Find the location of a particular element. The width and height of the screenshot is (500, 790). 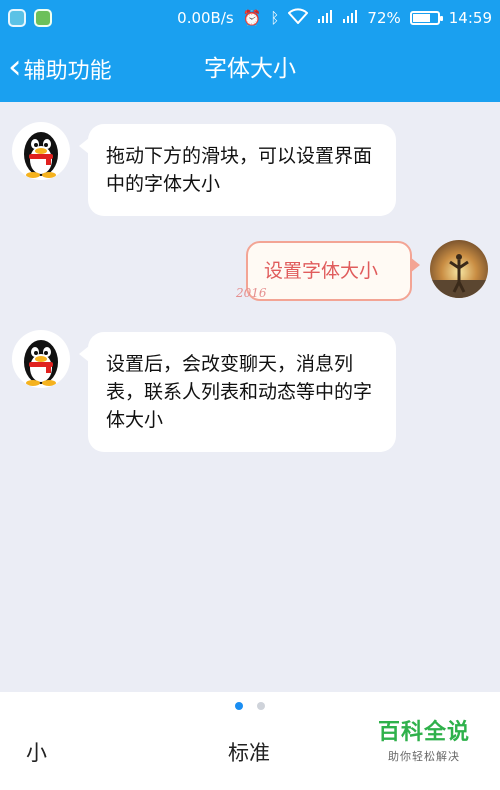

bluetooth-icon: ᛒ is located at coordinates (275, 18).